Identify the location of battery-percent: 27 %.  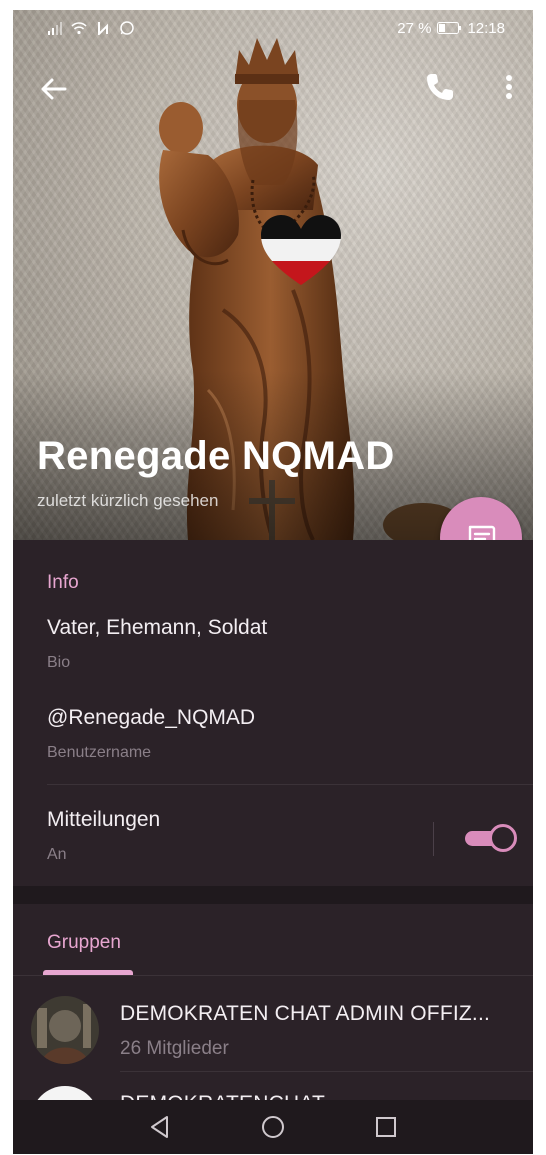
(414, 28).